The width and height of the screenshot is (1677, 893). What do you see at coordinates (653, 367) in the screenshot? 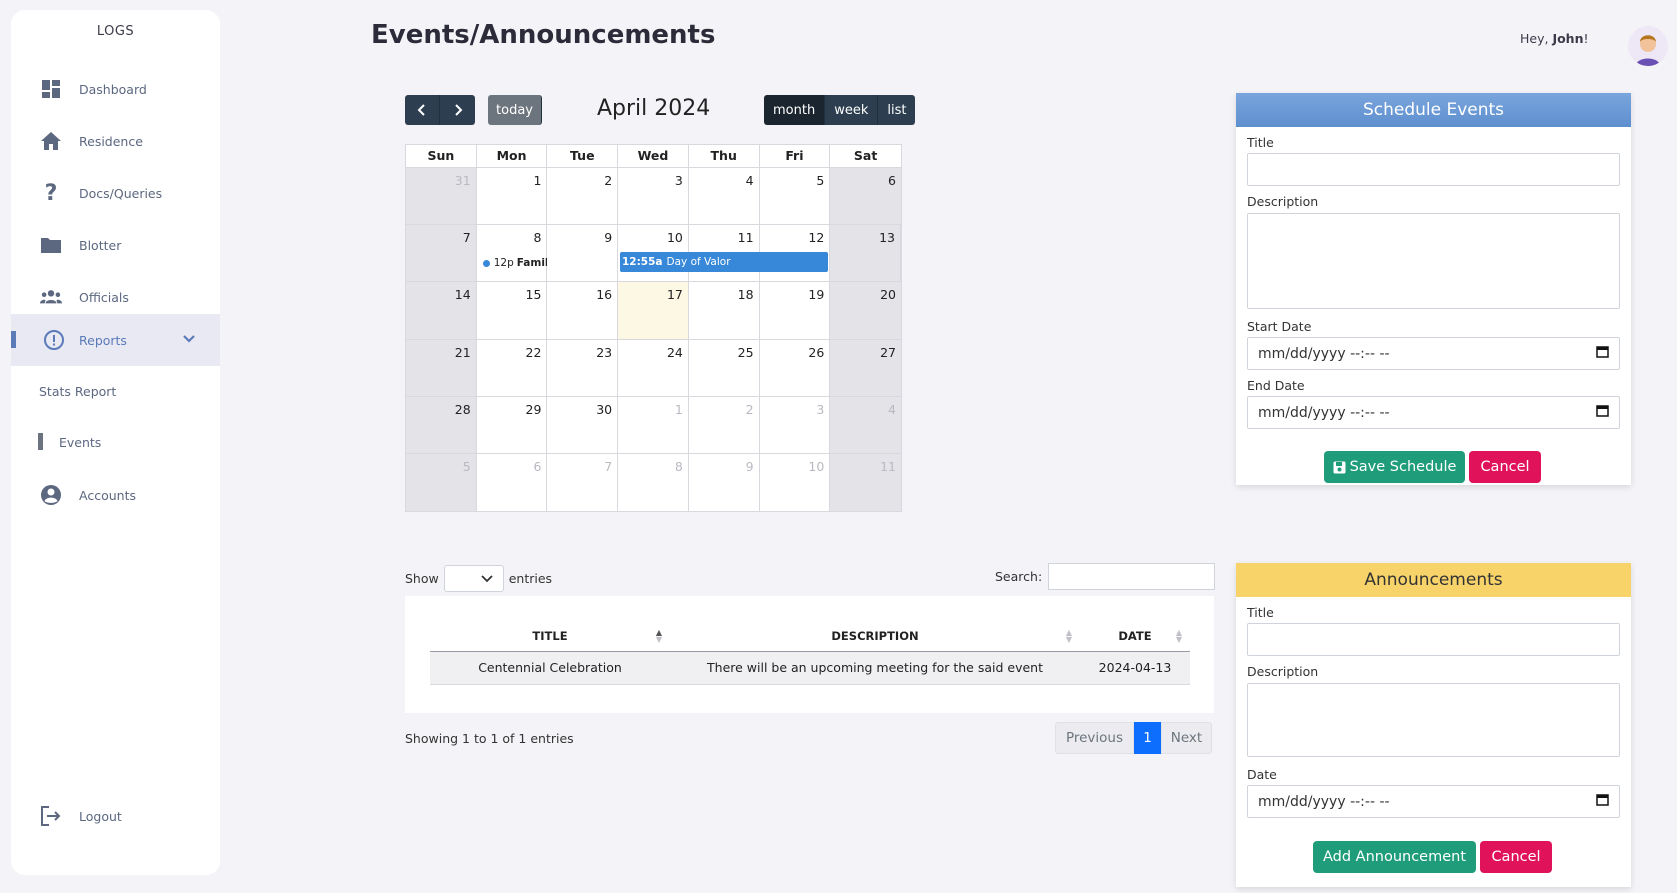
I see `calendar-day: 24` at bounding box center [653, 367].